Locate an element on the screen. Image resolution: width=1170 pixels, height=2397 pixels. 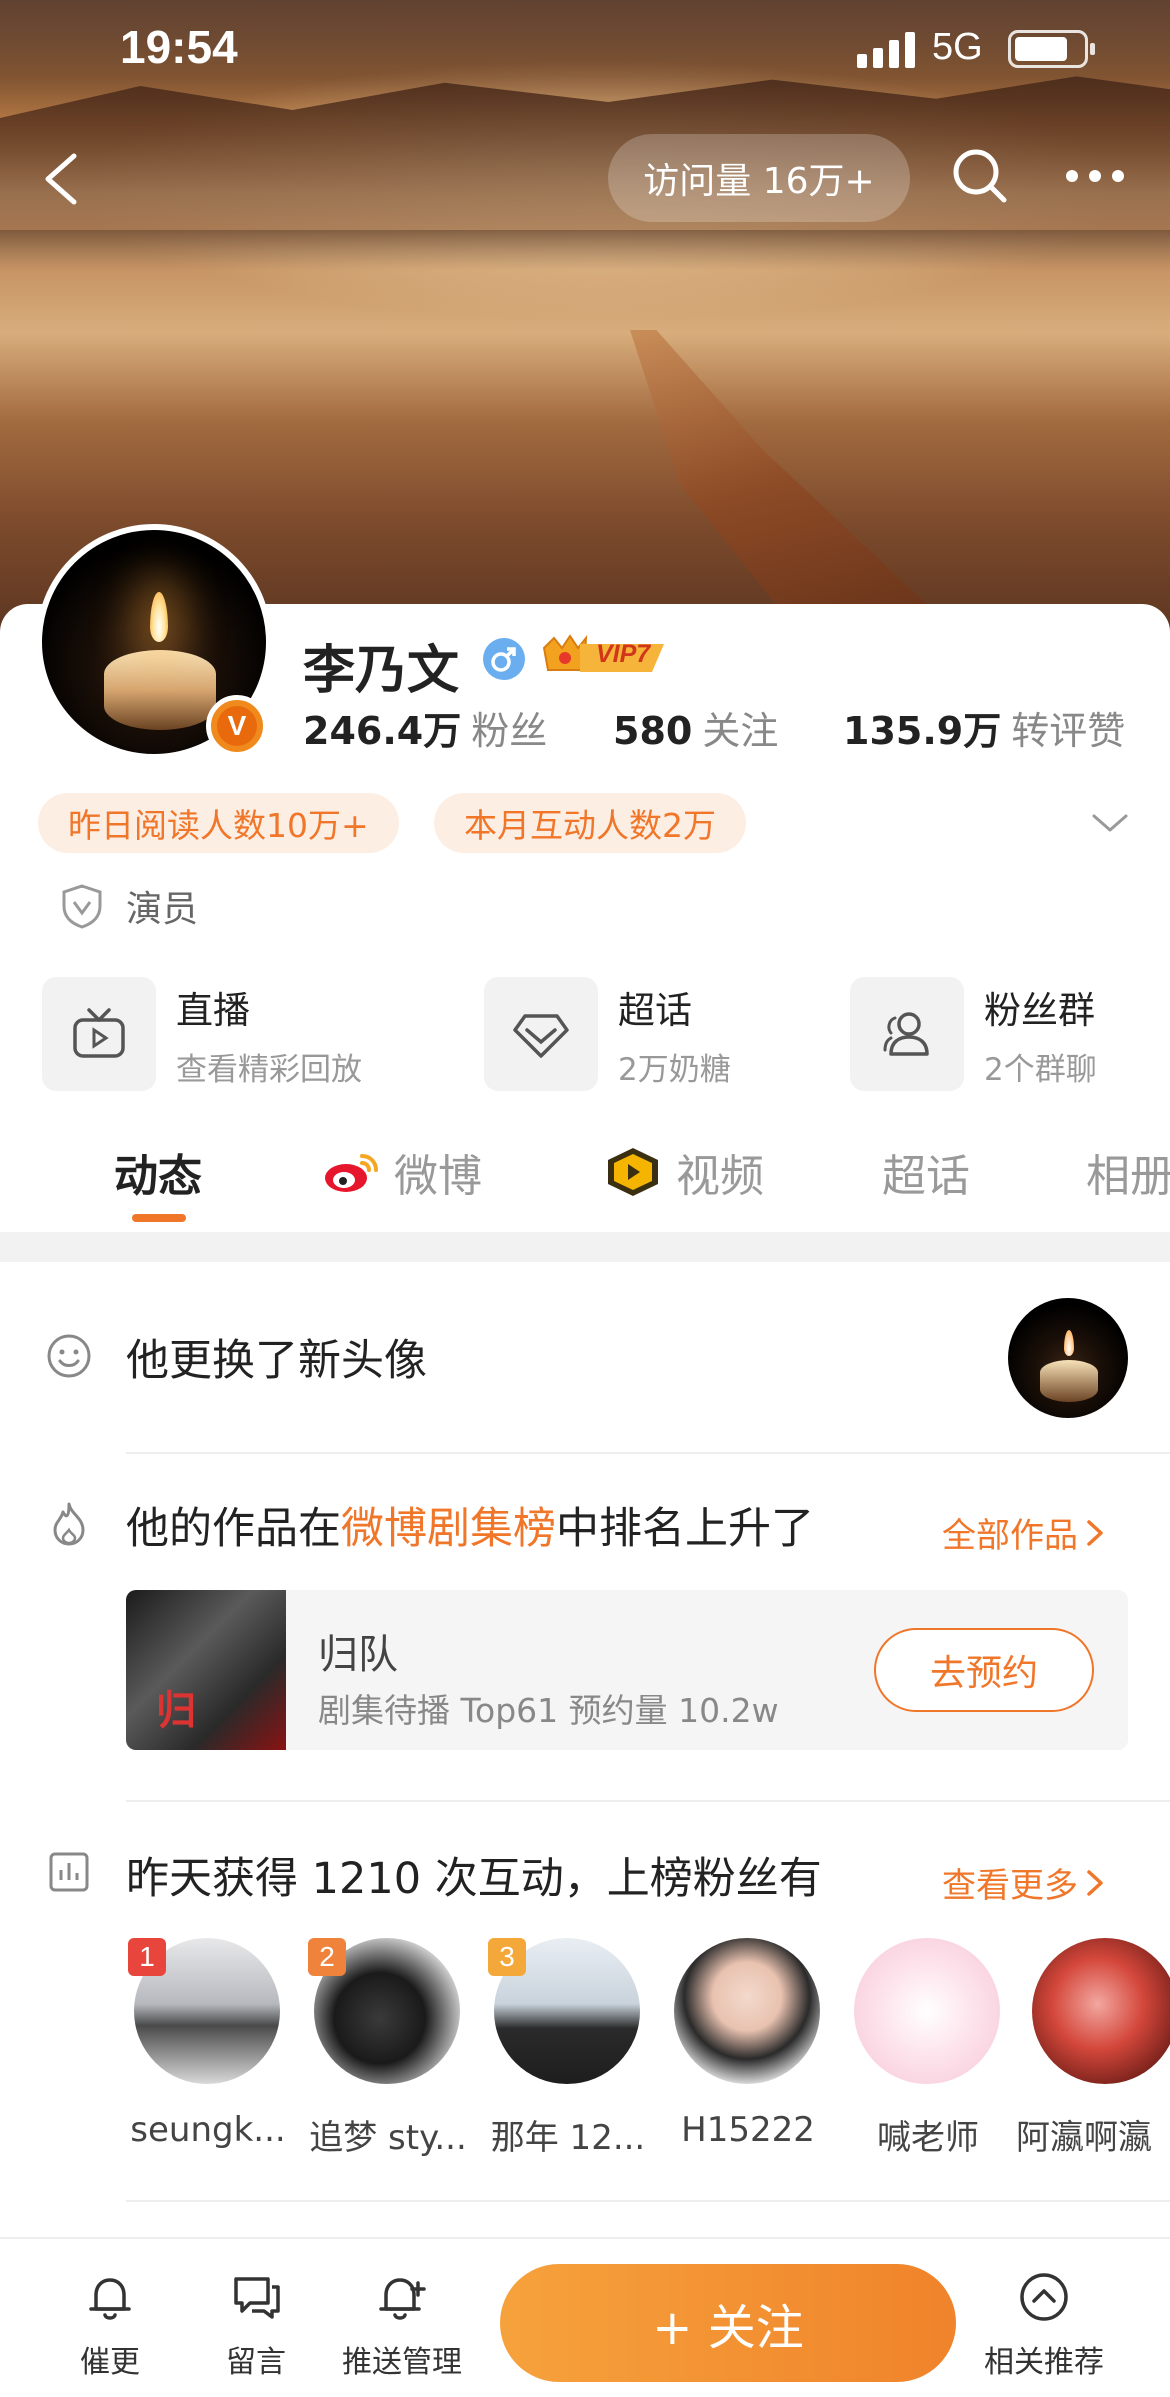
ranking-suffix: 中排名上升了 is located at coordinates (685, 1529).